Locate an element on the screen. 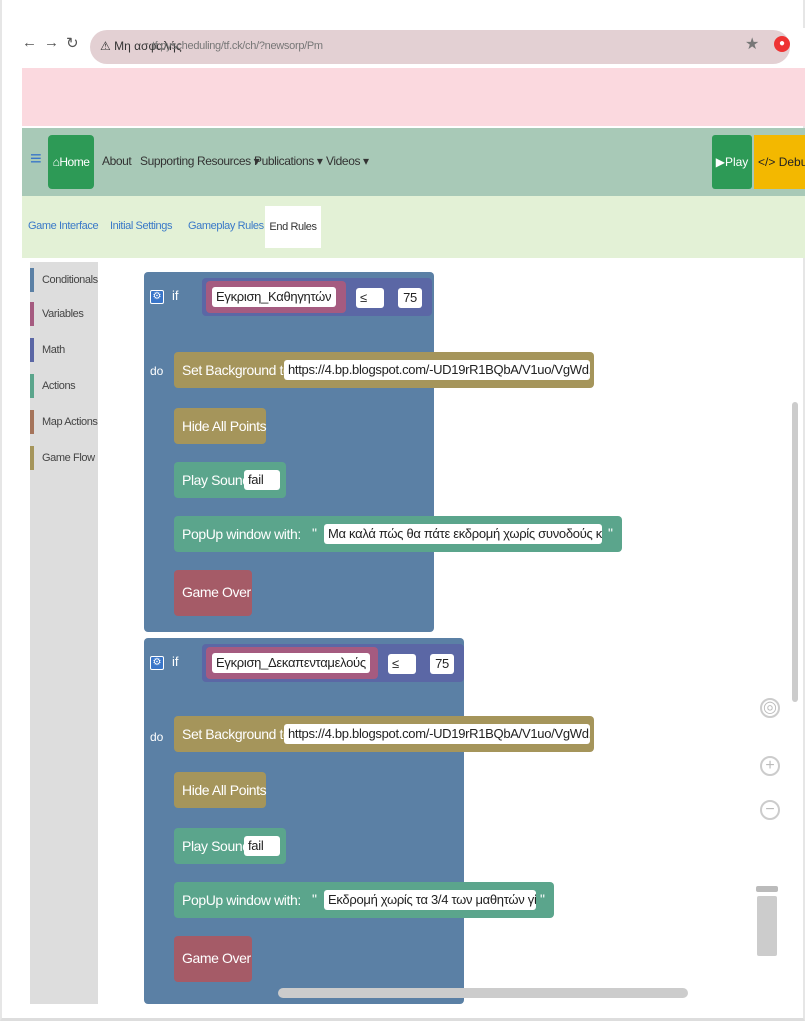 The height and width of the screenshot is (1021, 805). nav-videos: Videos ▾ is located at coordinates (347, 161).